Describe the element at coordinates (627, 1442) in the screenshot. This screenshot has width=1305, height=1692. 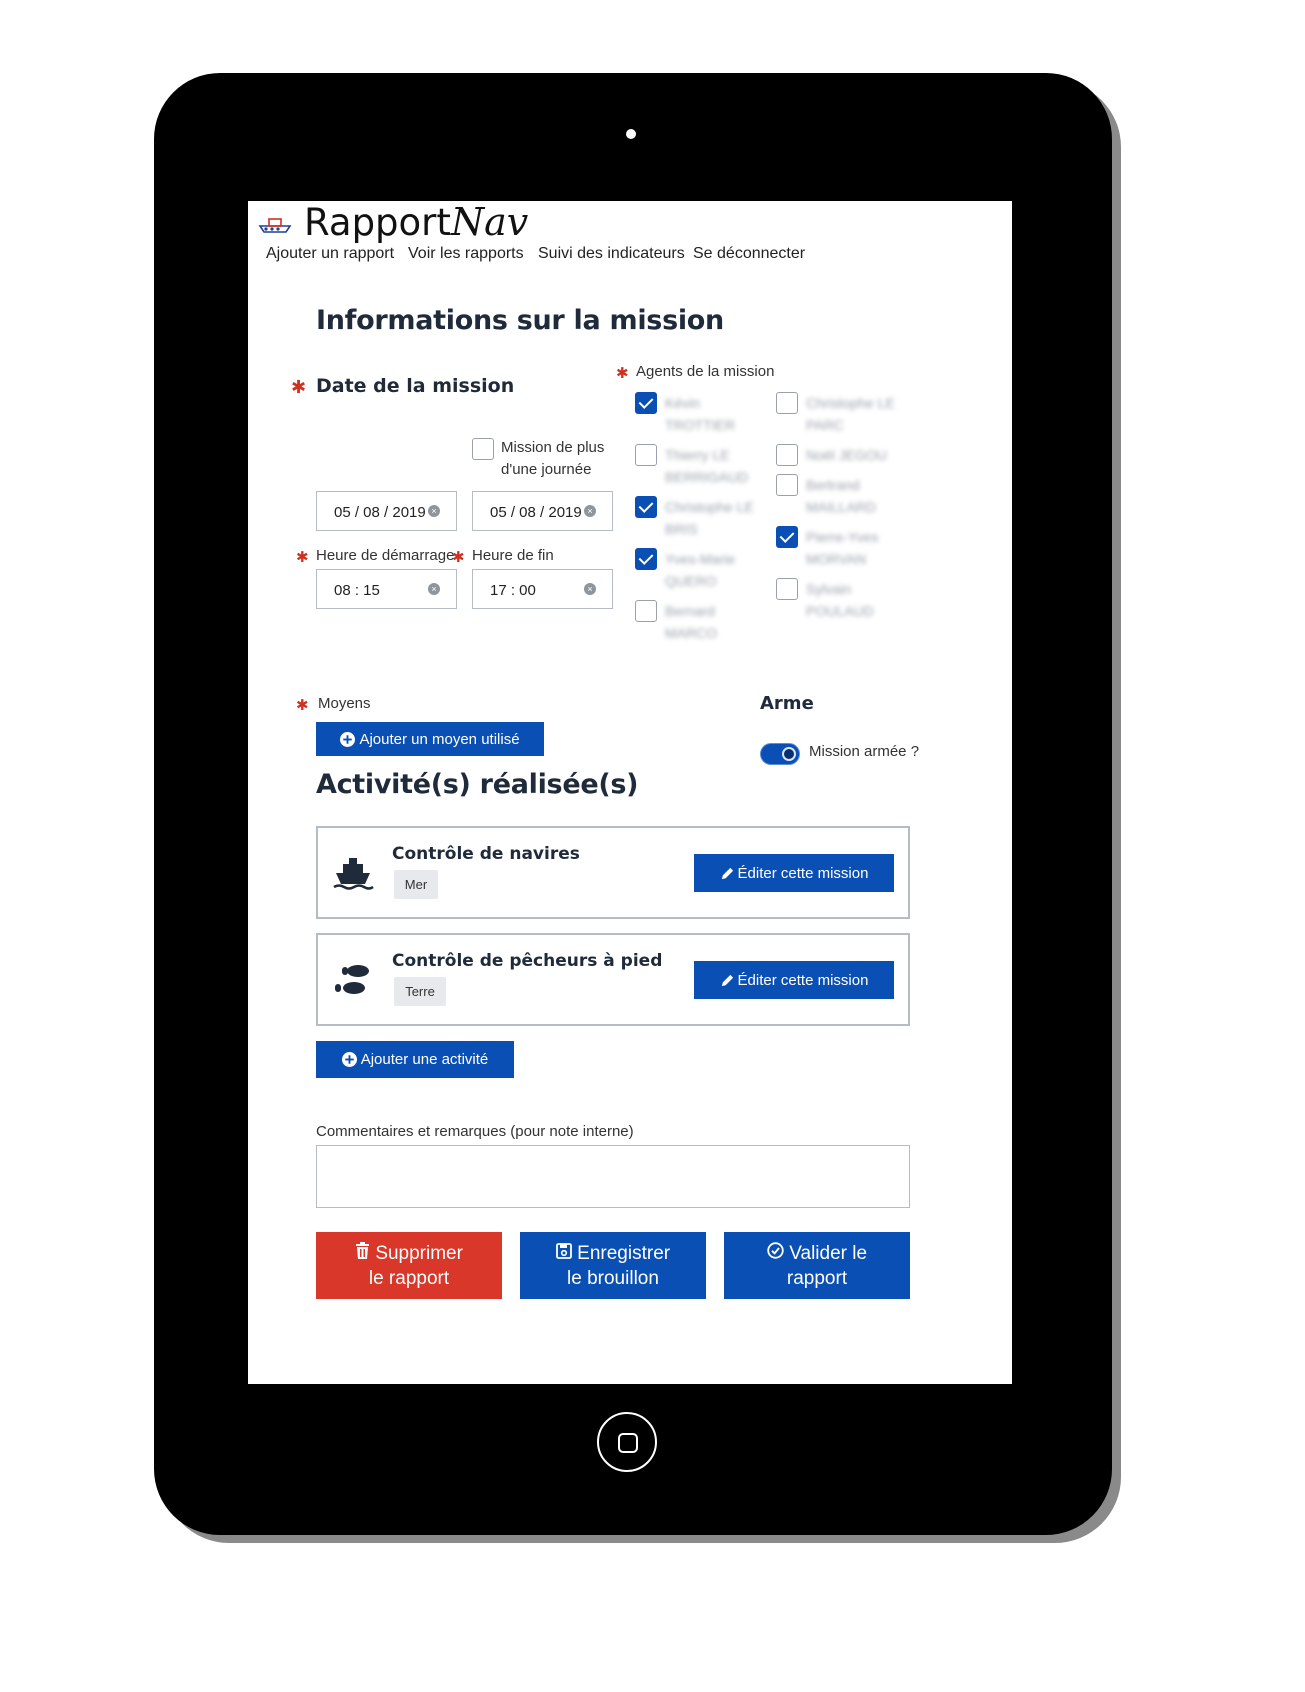
I see `home-button` at that location.